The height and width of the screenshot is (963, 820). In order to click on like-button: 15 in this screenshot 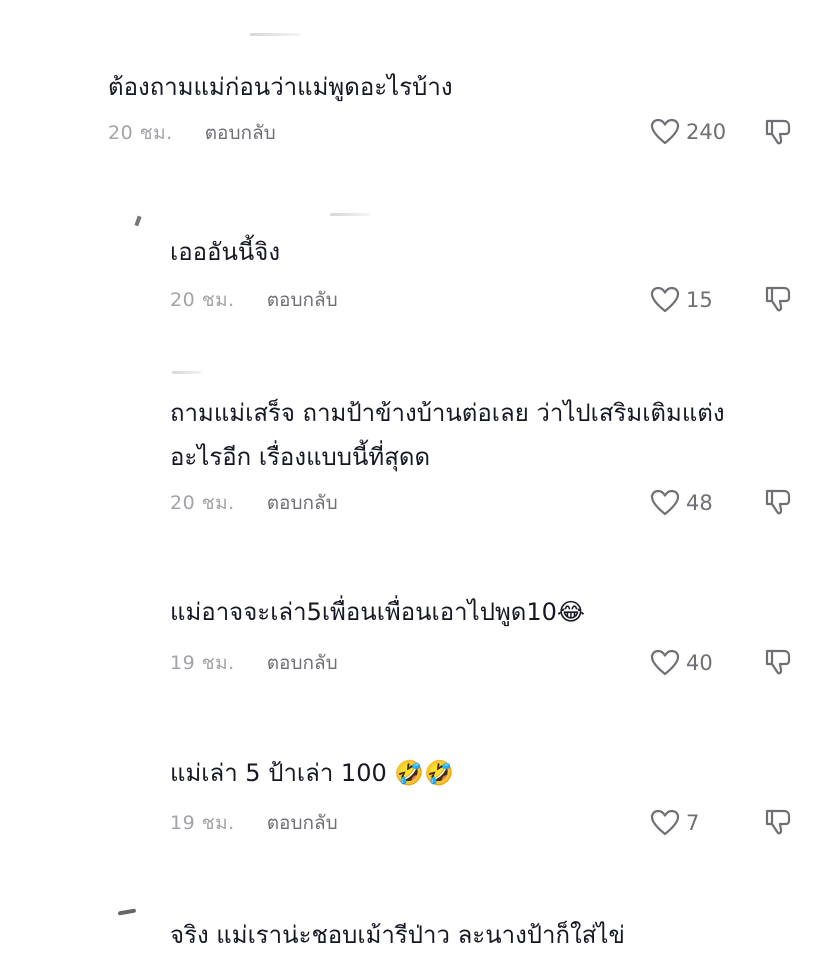, I will do `click(681, 300)`.